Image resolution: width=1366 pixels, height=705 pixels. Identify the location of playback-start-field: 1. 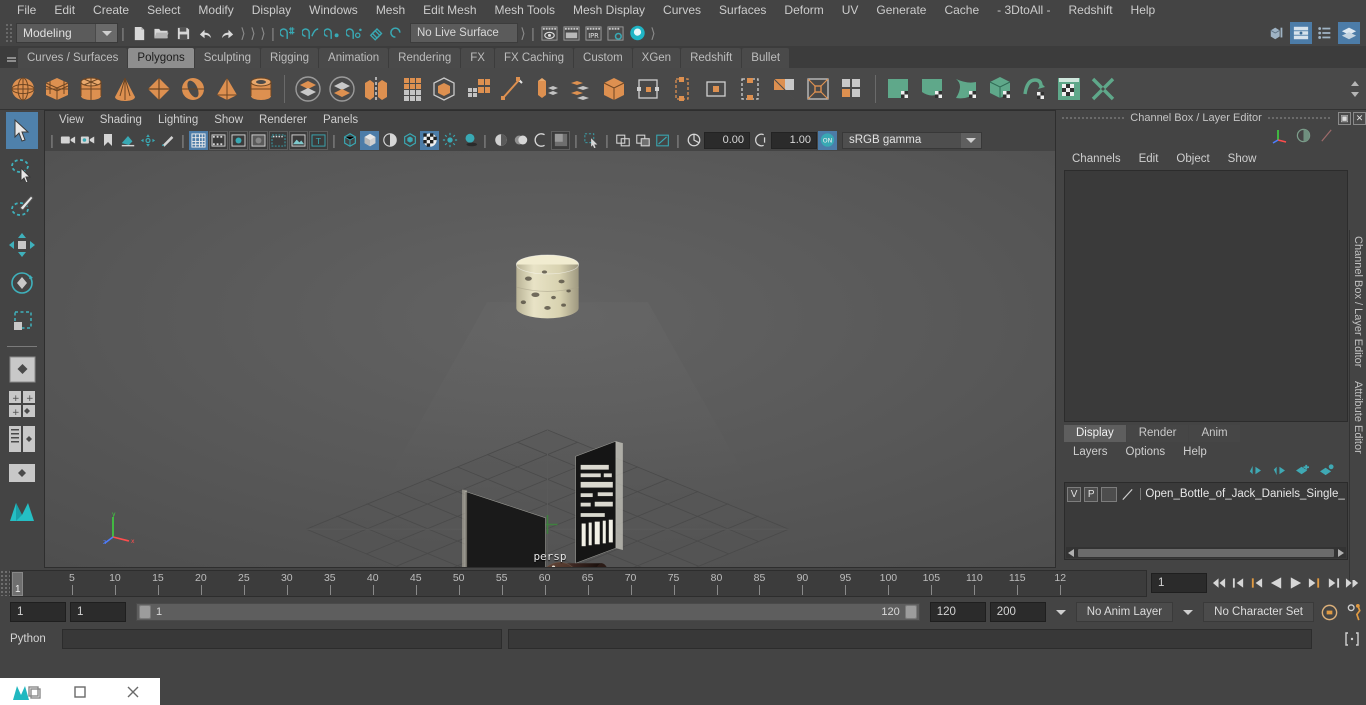
(98, 612).